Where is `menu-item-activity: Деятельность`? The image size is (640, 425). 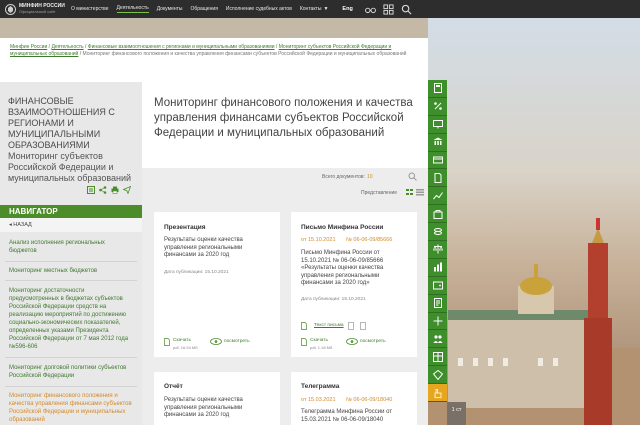 menu-item-activity: Деятельность is located at coordinates (132, 9).